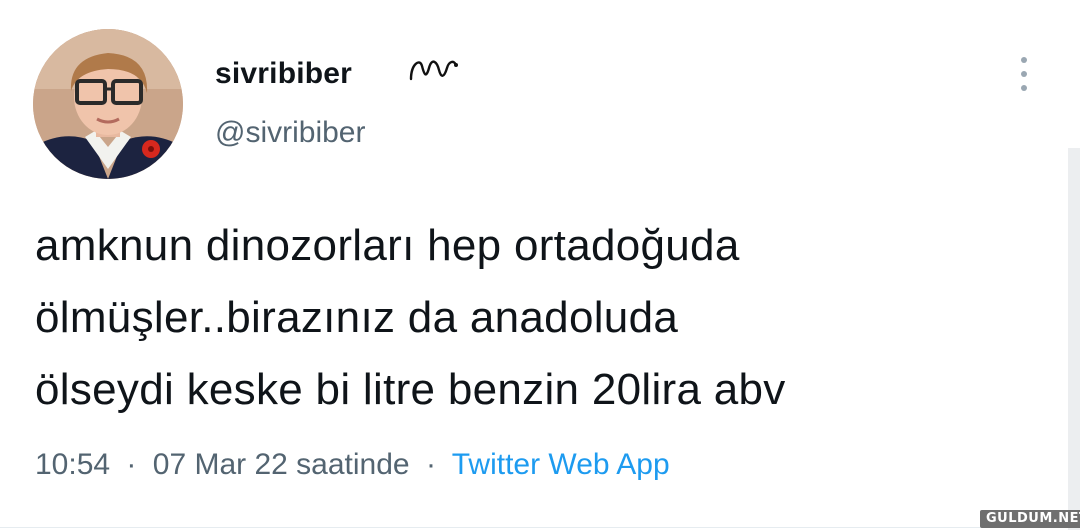 This screenshot has height=530, width=1080. Describe the element at coordinates (1074, 339) in the screenshot. I see `right-edge-strip` at that location.